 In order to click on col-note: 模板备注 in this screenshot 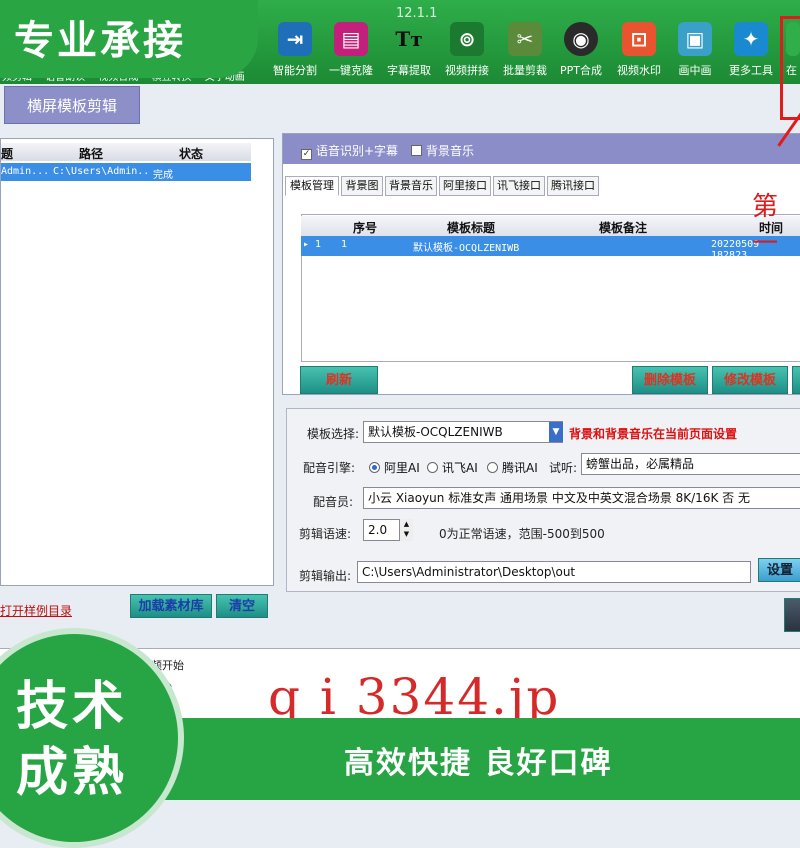, I will do `click(623, 228)`.